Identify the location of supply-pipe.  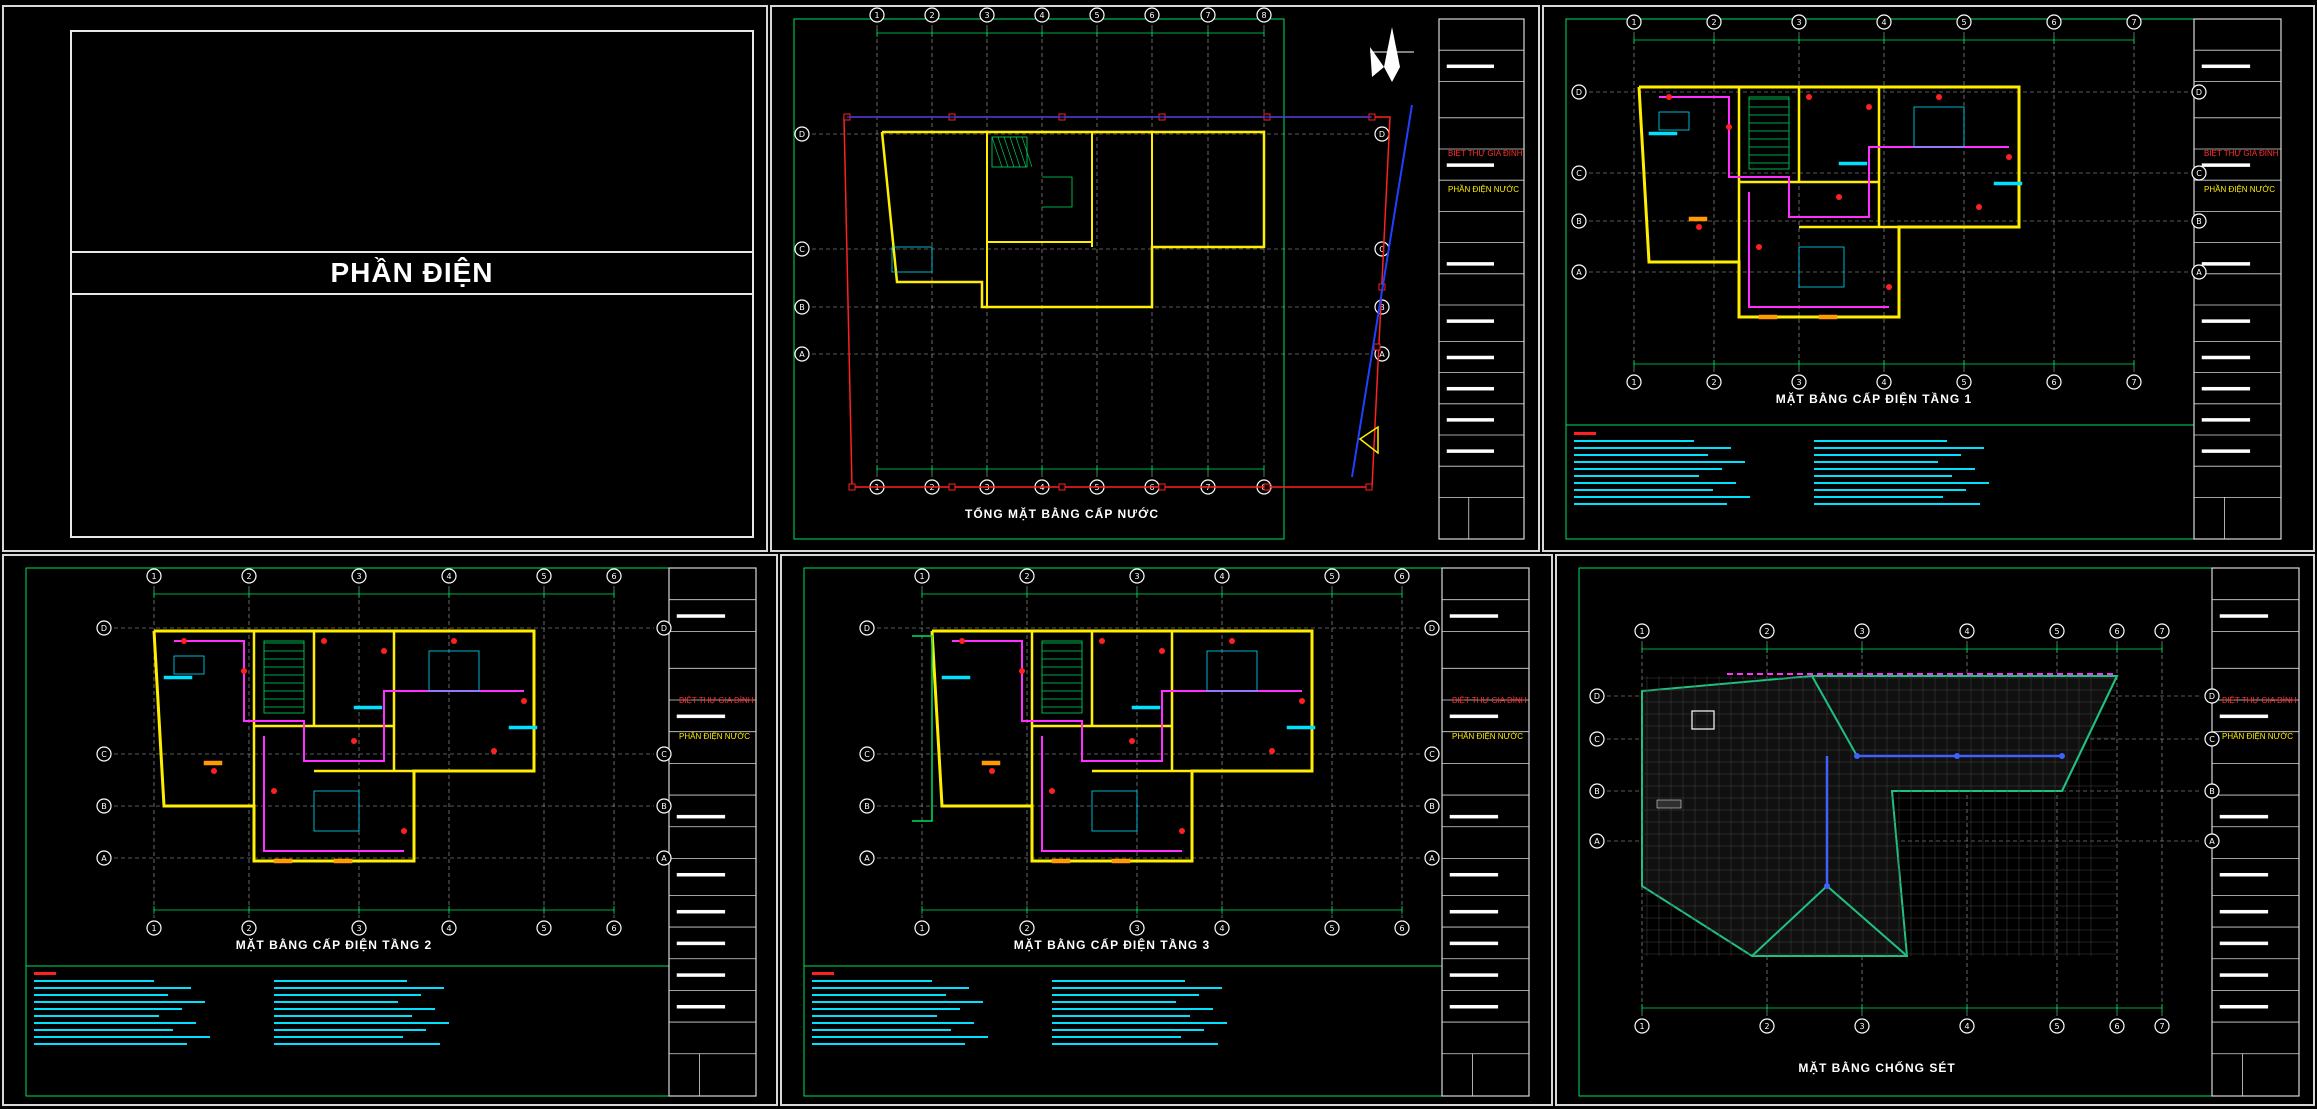
(1382, 291).